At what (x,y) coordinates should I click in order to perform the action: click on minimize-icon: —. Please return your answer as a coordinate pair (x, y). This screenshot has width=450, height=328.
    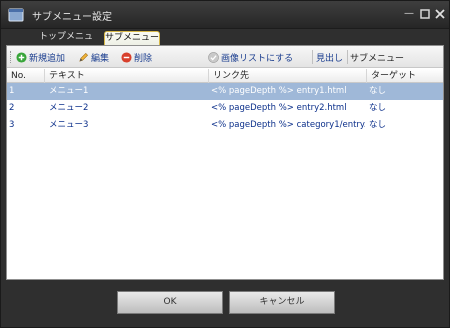
    Looking at the image, I should click on (409, 14).